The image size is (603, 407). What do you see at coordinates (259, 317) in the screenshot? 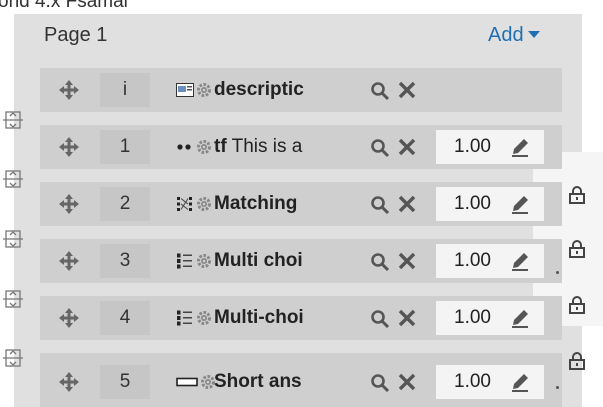
I see `question-name-text: Multi-choi` at bounding box center [259, 317].